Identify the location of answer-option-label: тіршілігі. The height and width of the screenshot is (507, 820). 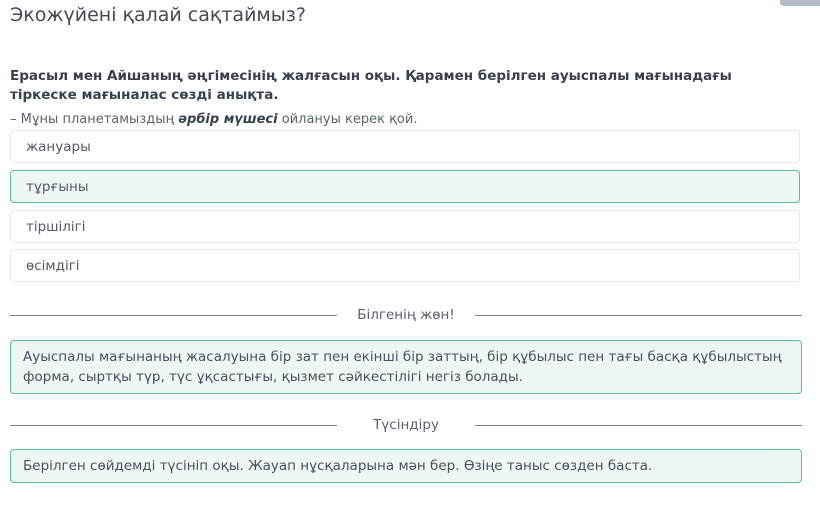
(56, 226).